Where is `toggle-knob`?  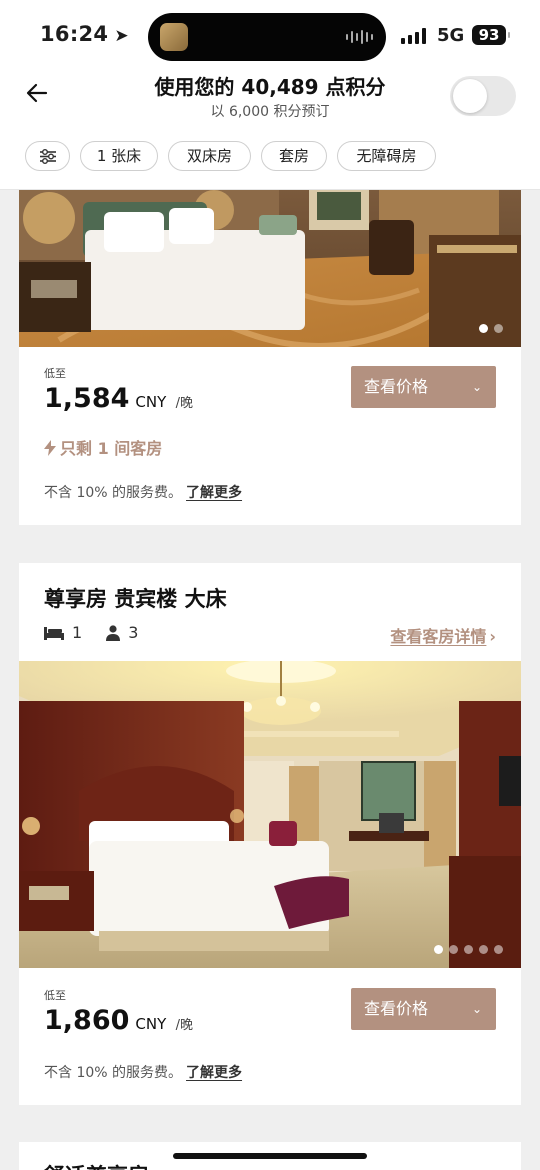
toggle-knob is located at coordinates (470, 96).